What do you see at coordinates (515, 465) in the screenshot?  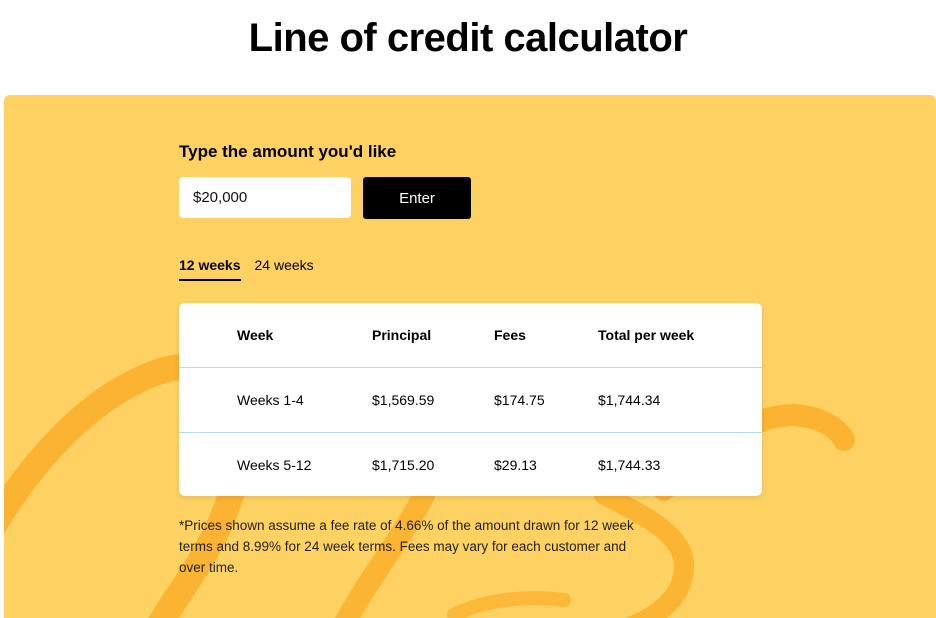 I see `cell-fees: $29.13` at bounding box center [515, 465].